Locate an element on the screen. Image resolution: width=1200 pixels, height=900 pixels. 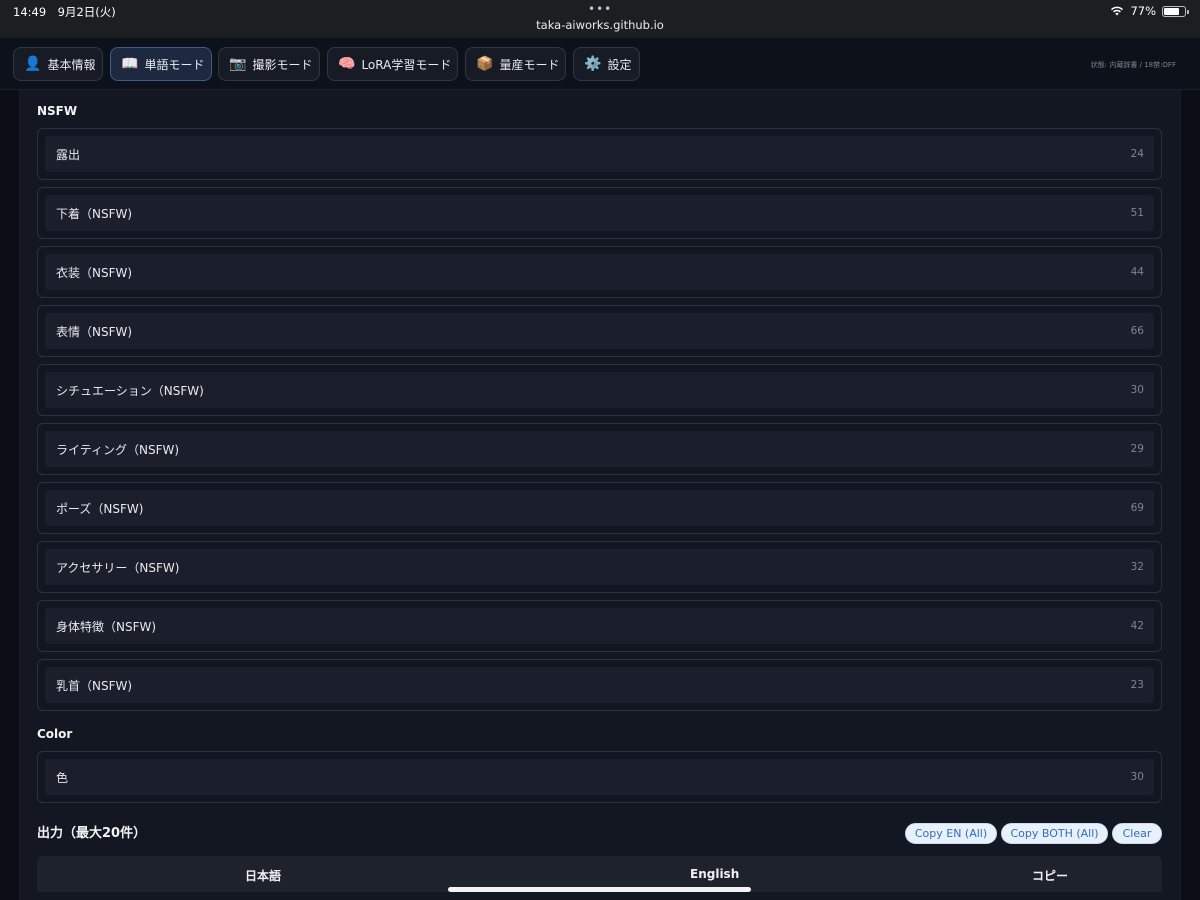
tab-label: 単語モード is located at coordinates (174, 64).